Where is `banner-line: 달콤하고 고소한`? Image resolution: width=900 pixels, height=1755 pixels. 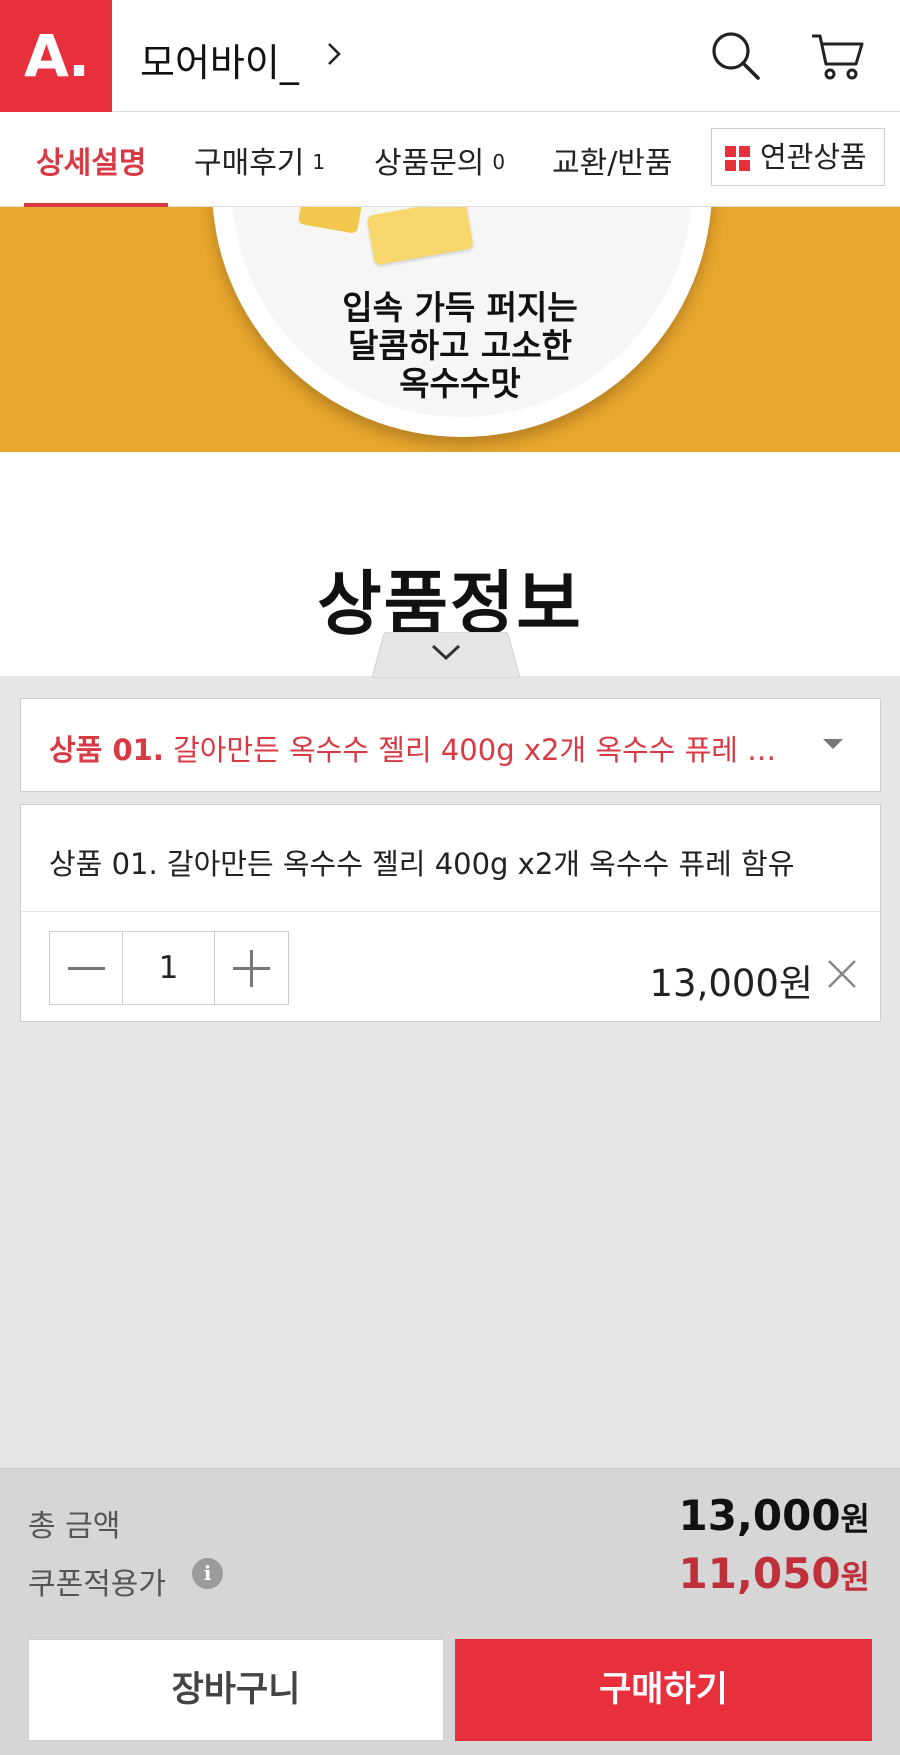 banner-line: 달콤하고 고소한 is located at coordinates (459, 345).